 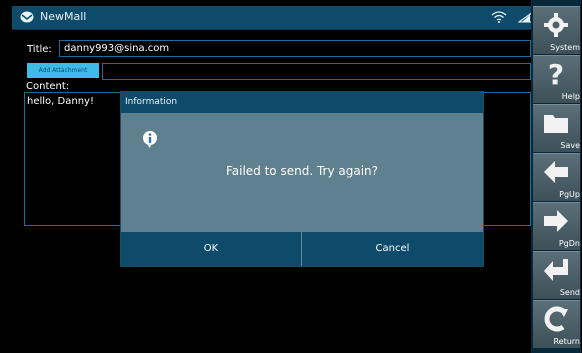 I want to click on content-text: hello, Danny!, so click(x=60, y=101).